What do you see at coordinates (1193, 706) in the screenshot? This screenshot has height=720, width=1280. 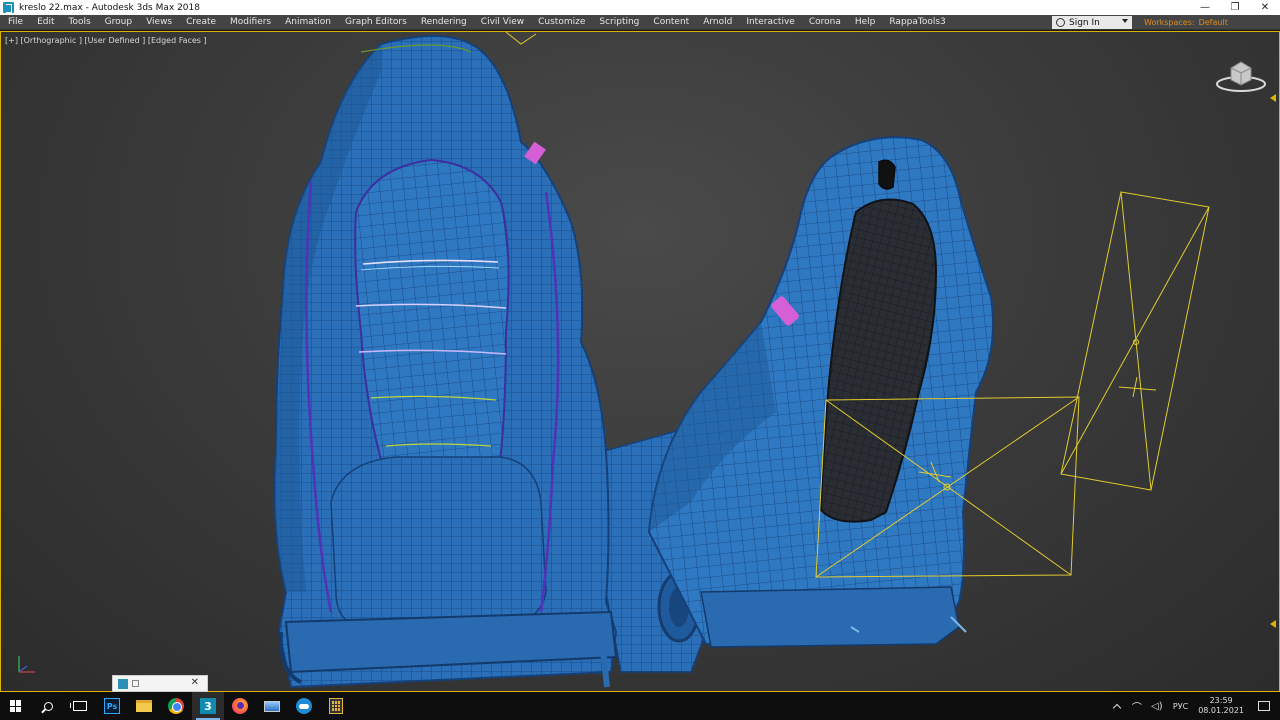 I see `system-tray: ⌒ ◁) РУС 23:59 08.01.2021` at bounding box center [1193, 706].